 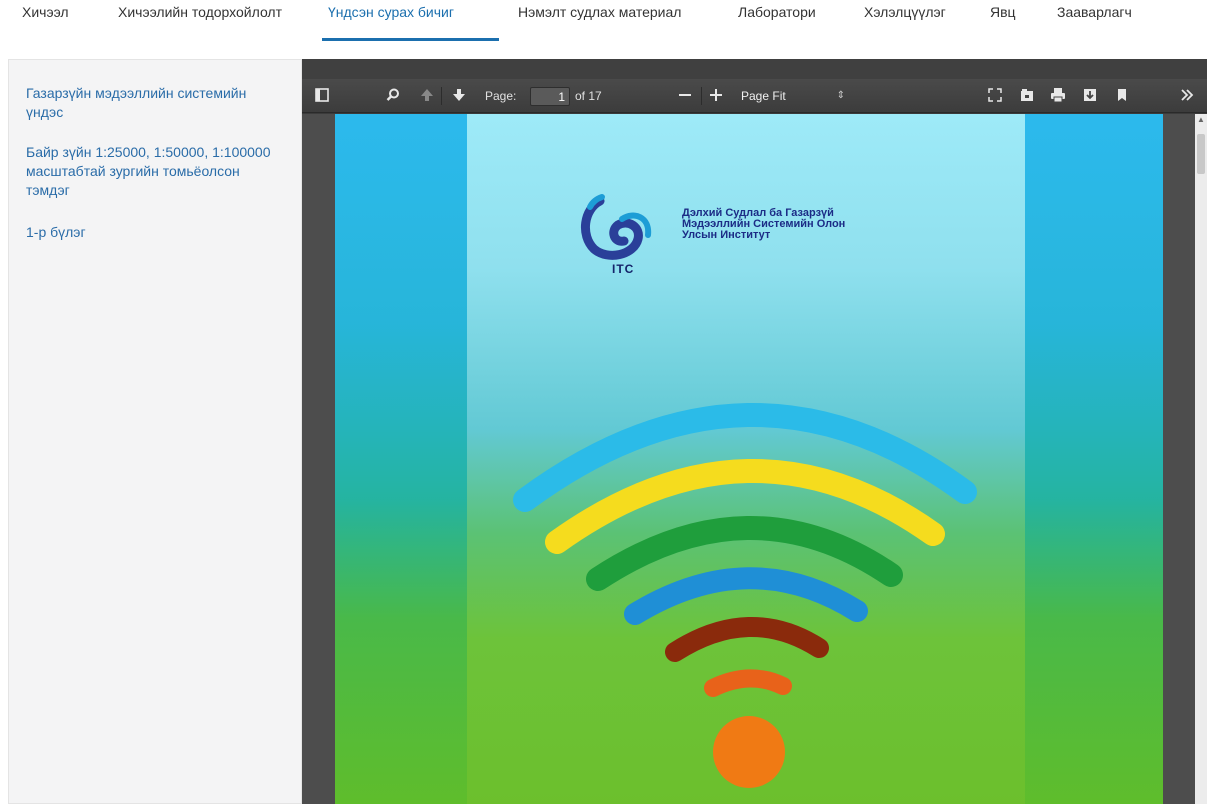 I want to click on scroll-up-icon: ▲, so click(x=1201, y=120).